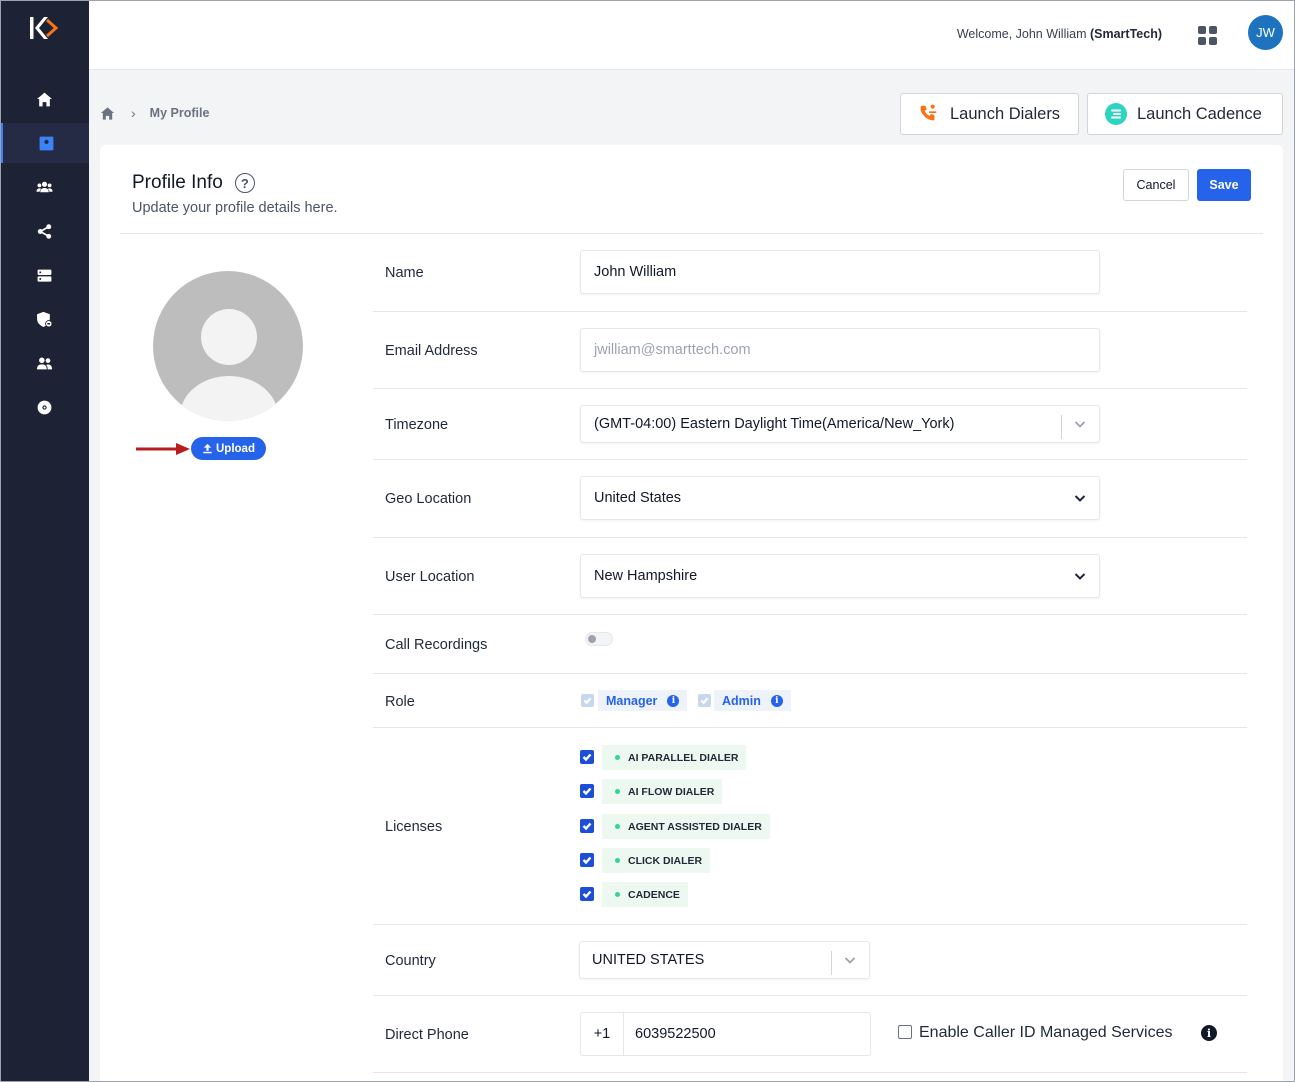 The width and height of the screenshot is (1295, 1082). Describe the element at coordinates (840, 272) in the screenshot. I see `name-input: John William` at that location.